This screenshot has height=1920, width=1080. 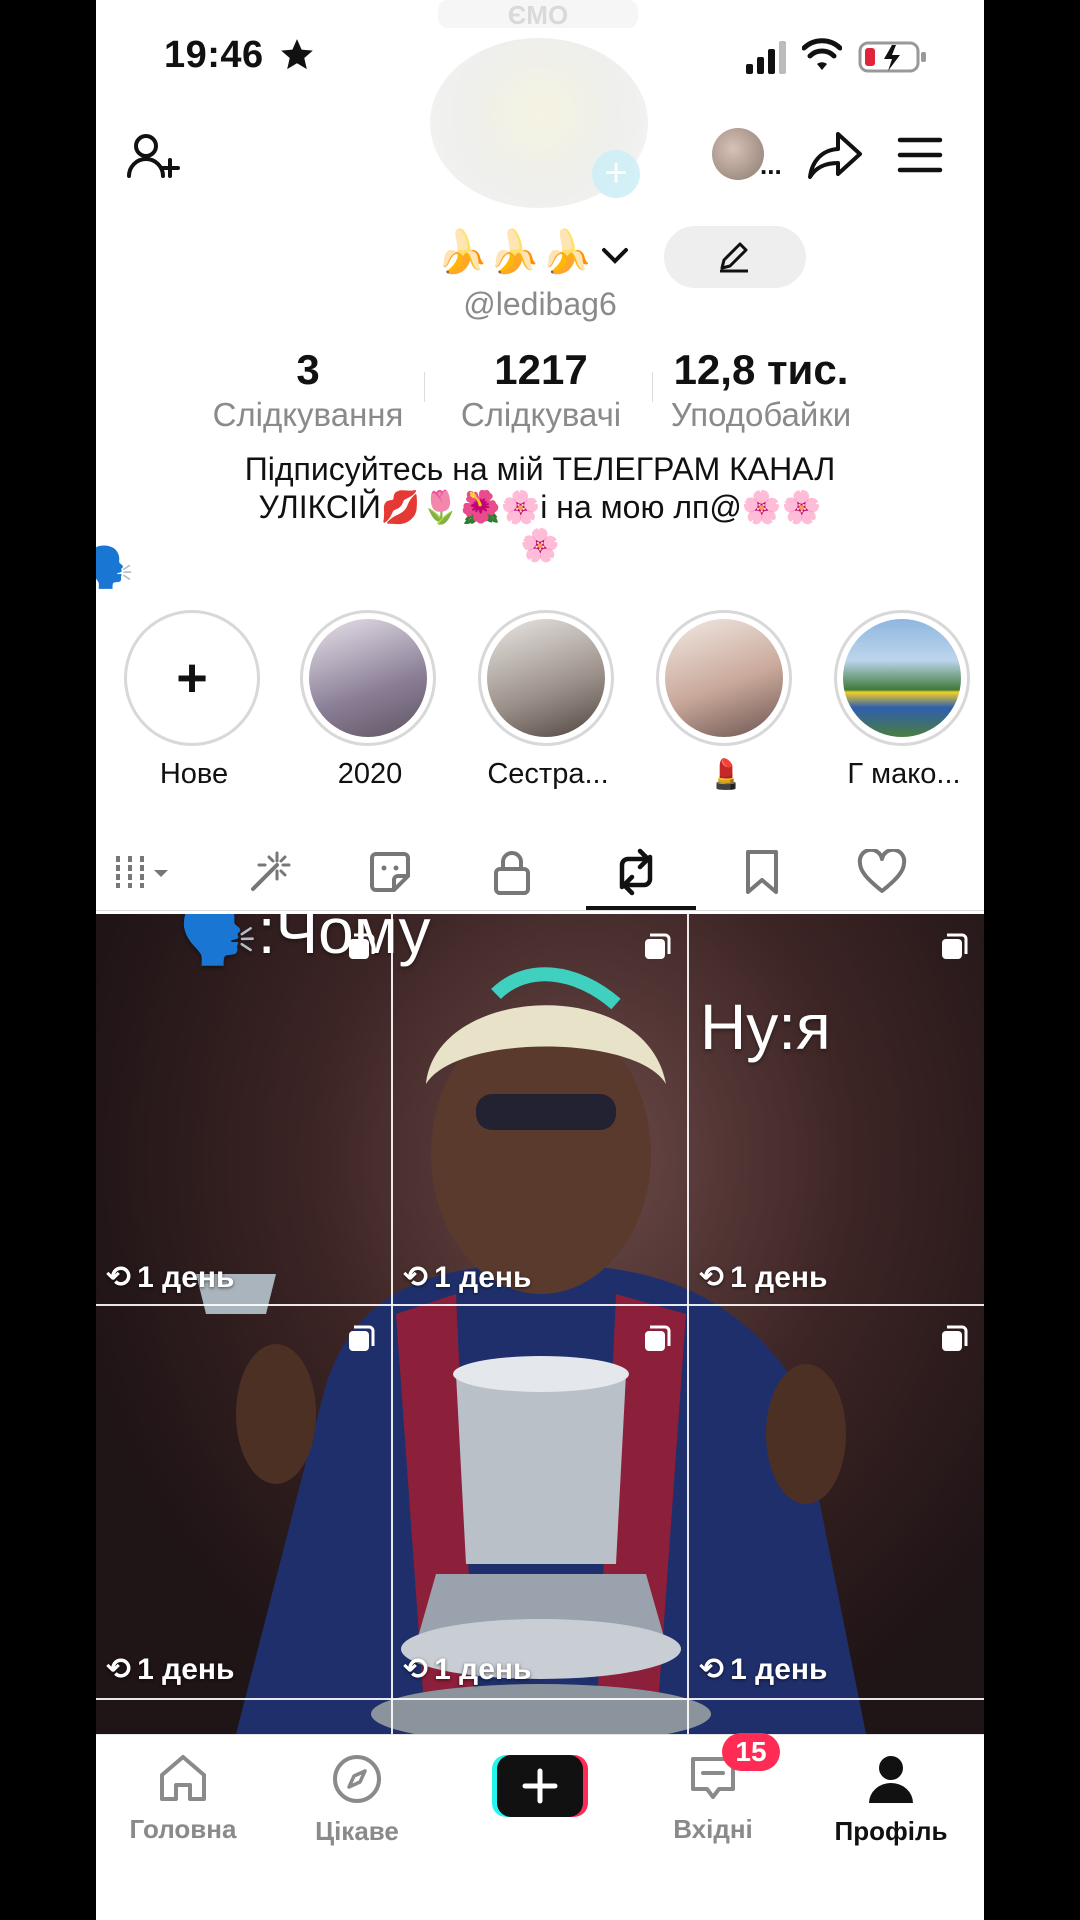 What do you see at coordinates (115, 568) in the screenshot?
I see `bio-emoji: 🗣️` at bounding box center [115, 568].